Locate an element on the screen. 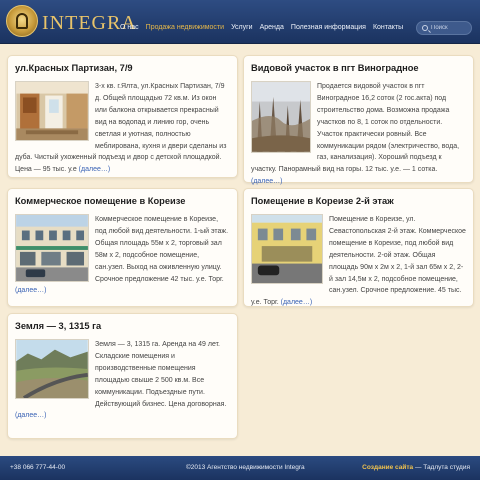 This screenshot has height=480, width=480. listing-title: ул.Красных Партизан, 7/9 is located at coordinates (74, 68).